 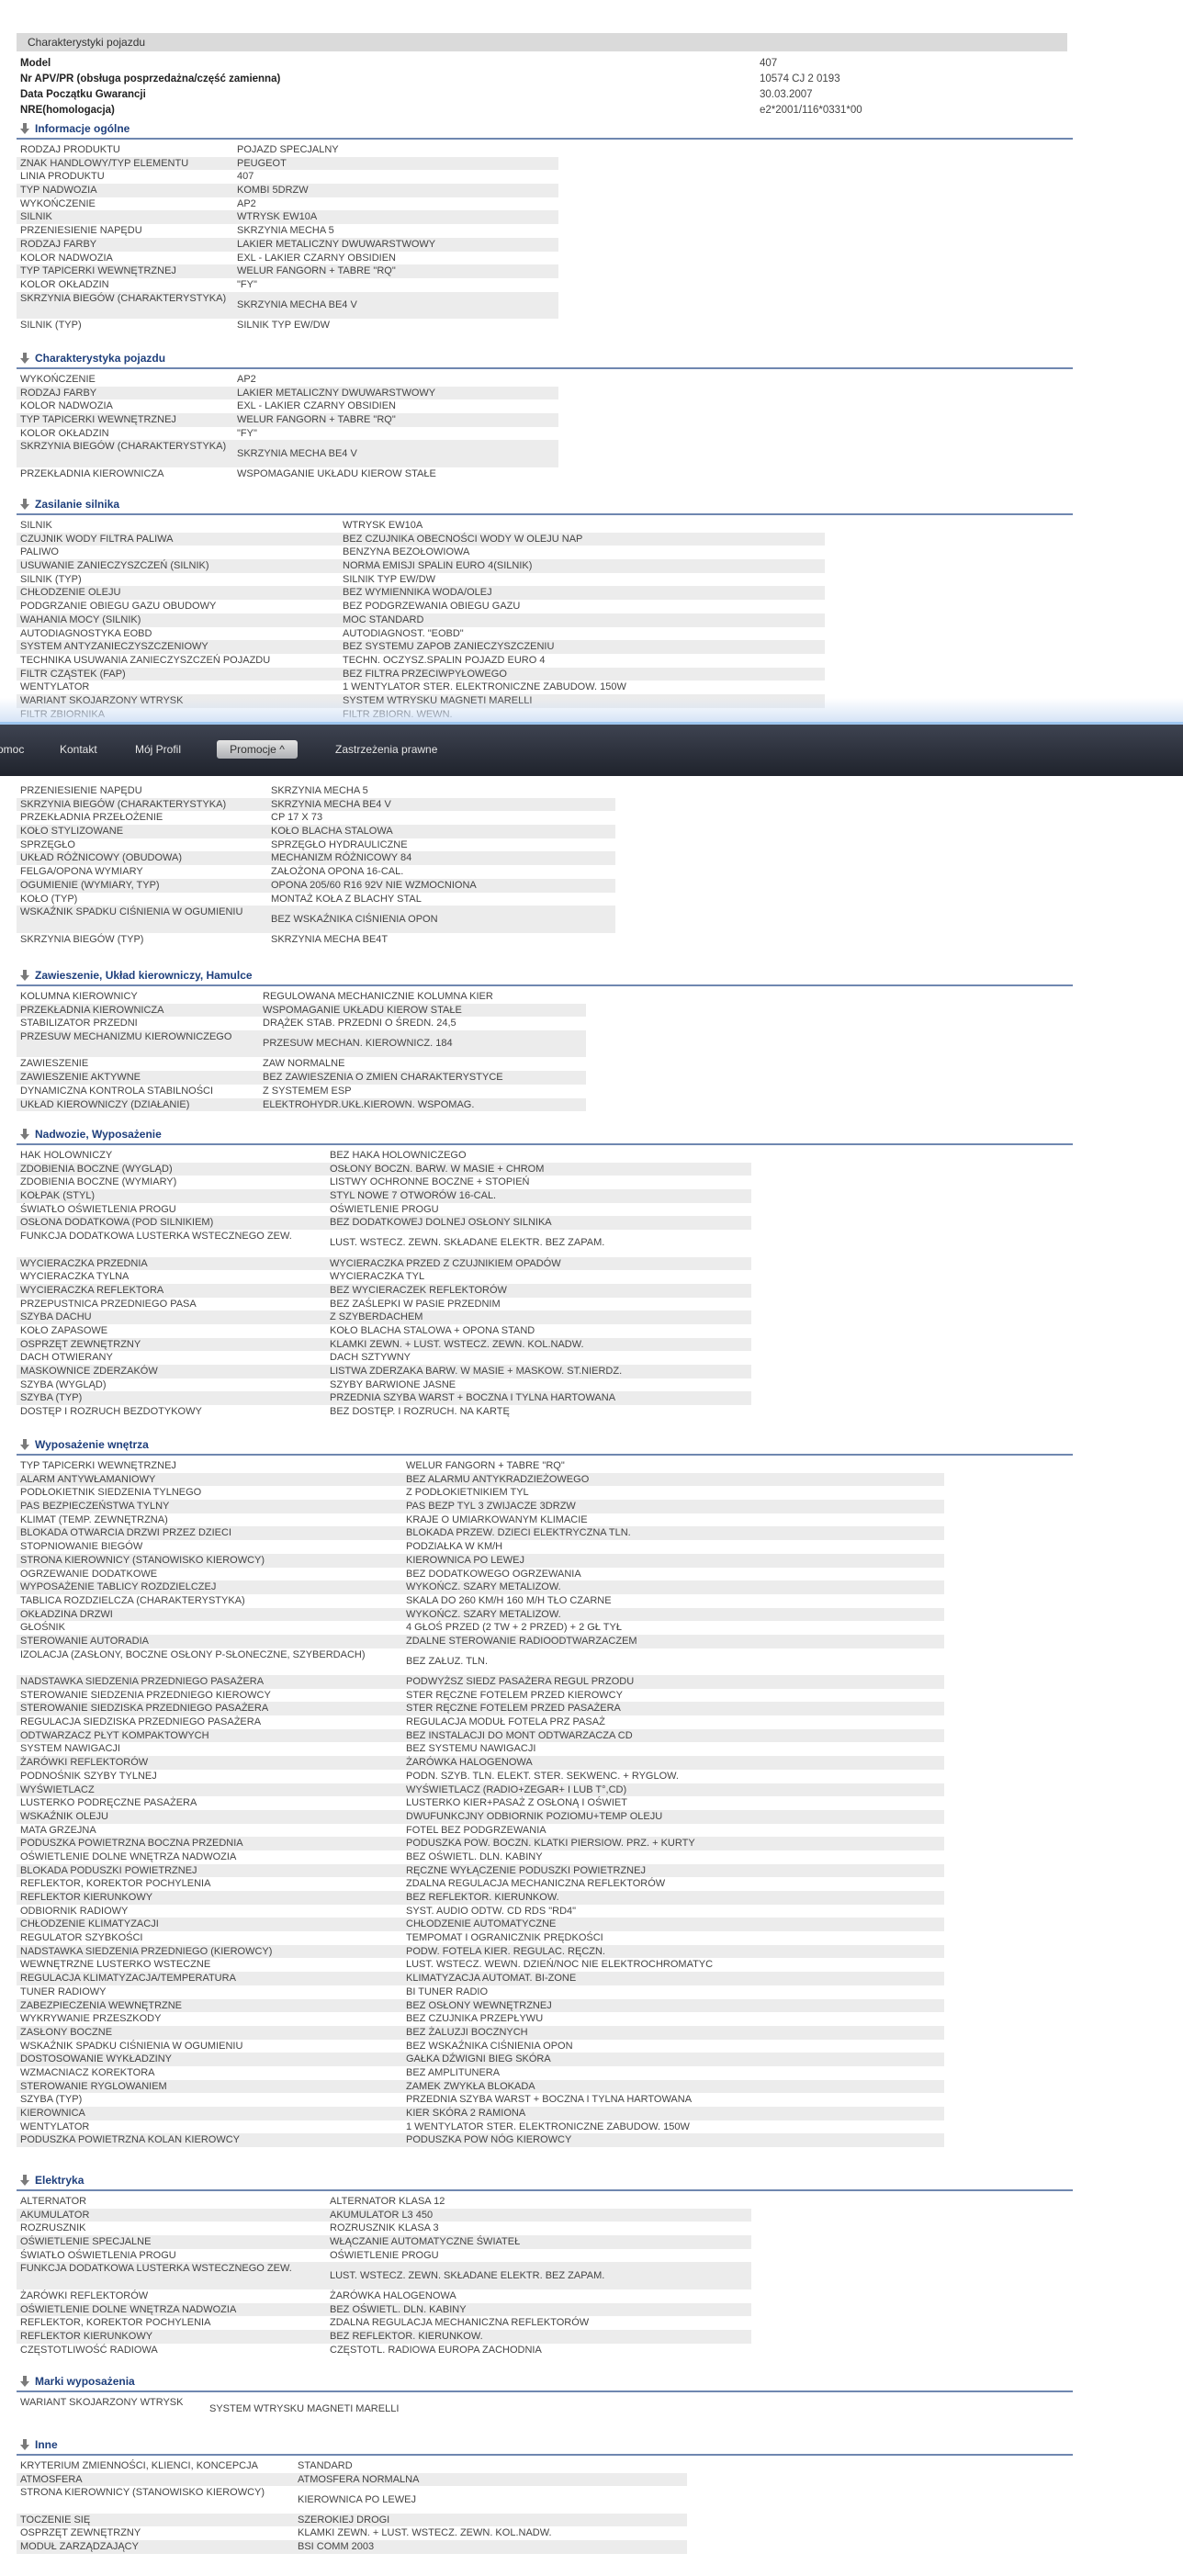 I want to click on summary-value: 407, so click(x=769, y=63).